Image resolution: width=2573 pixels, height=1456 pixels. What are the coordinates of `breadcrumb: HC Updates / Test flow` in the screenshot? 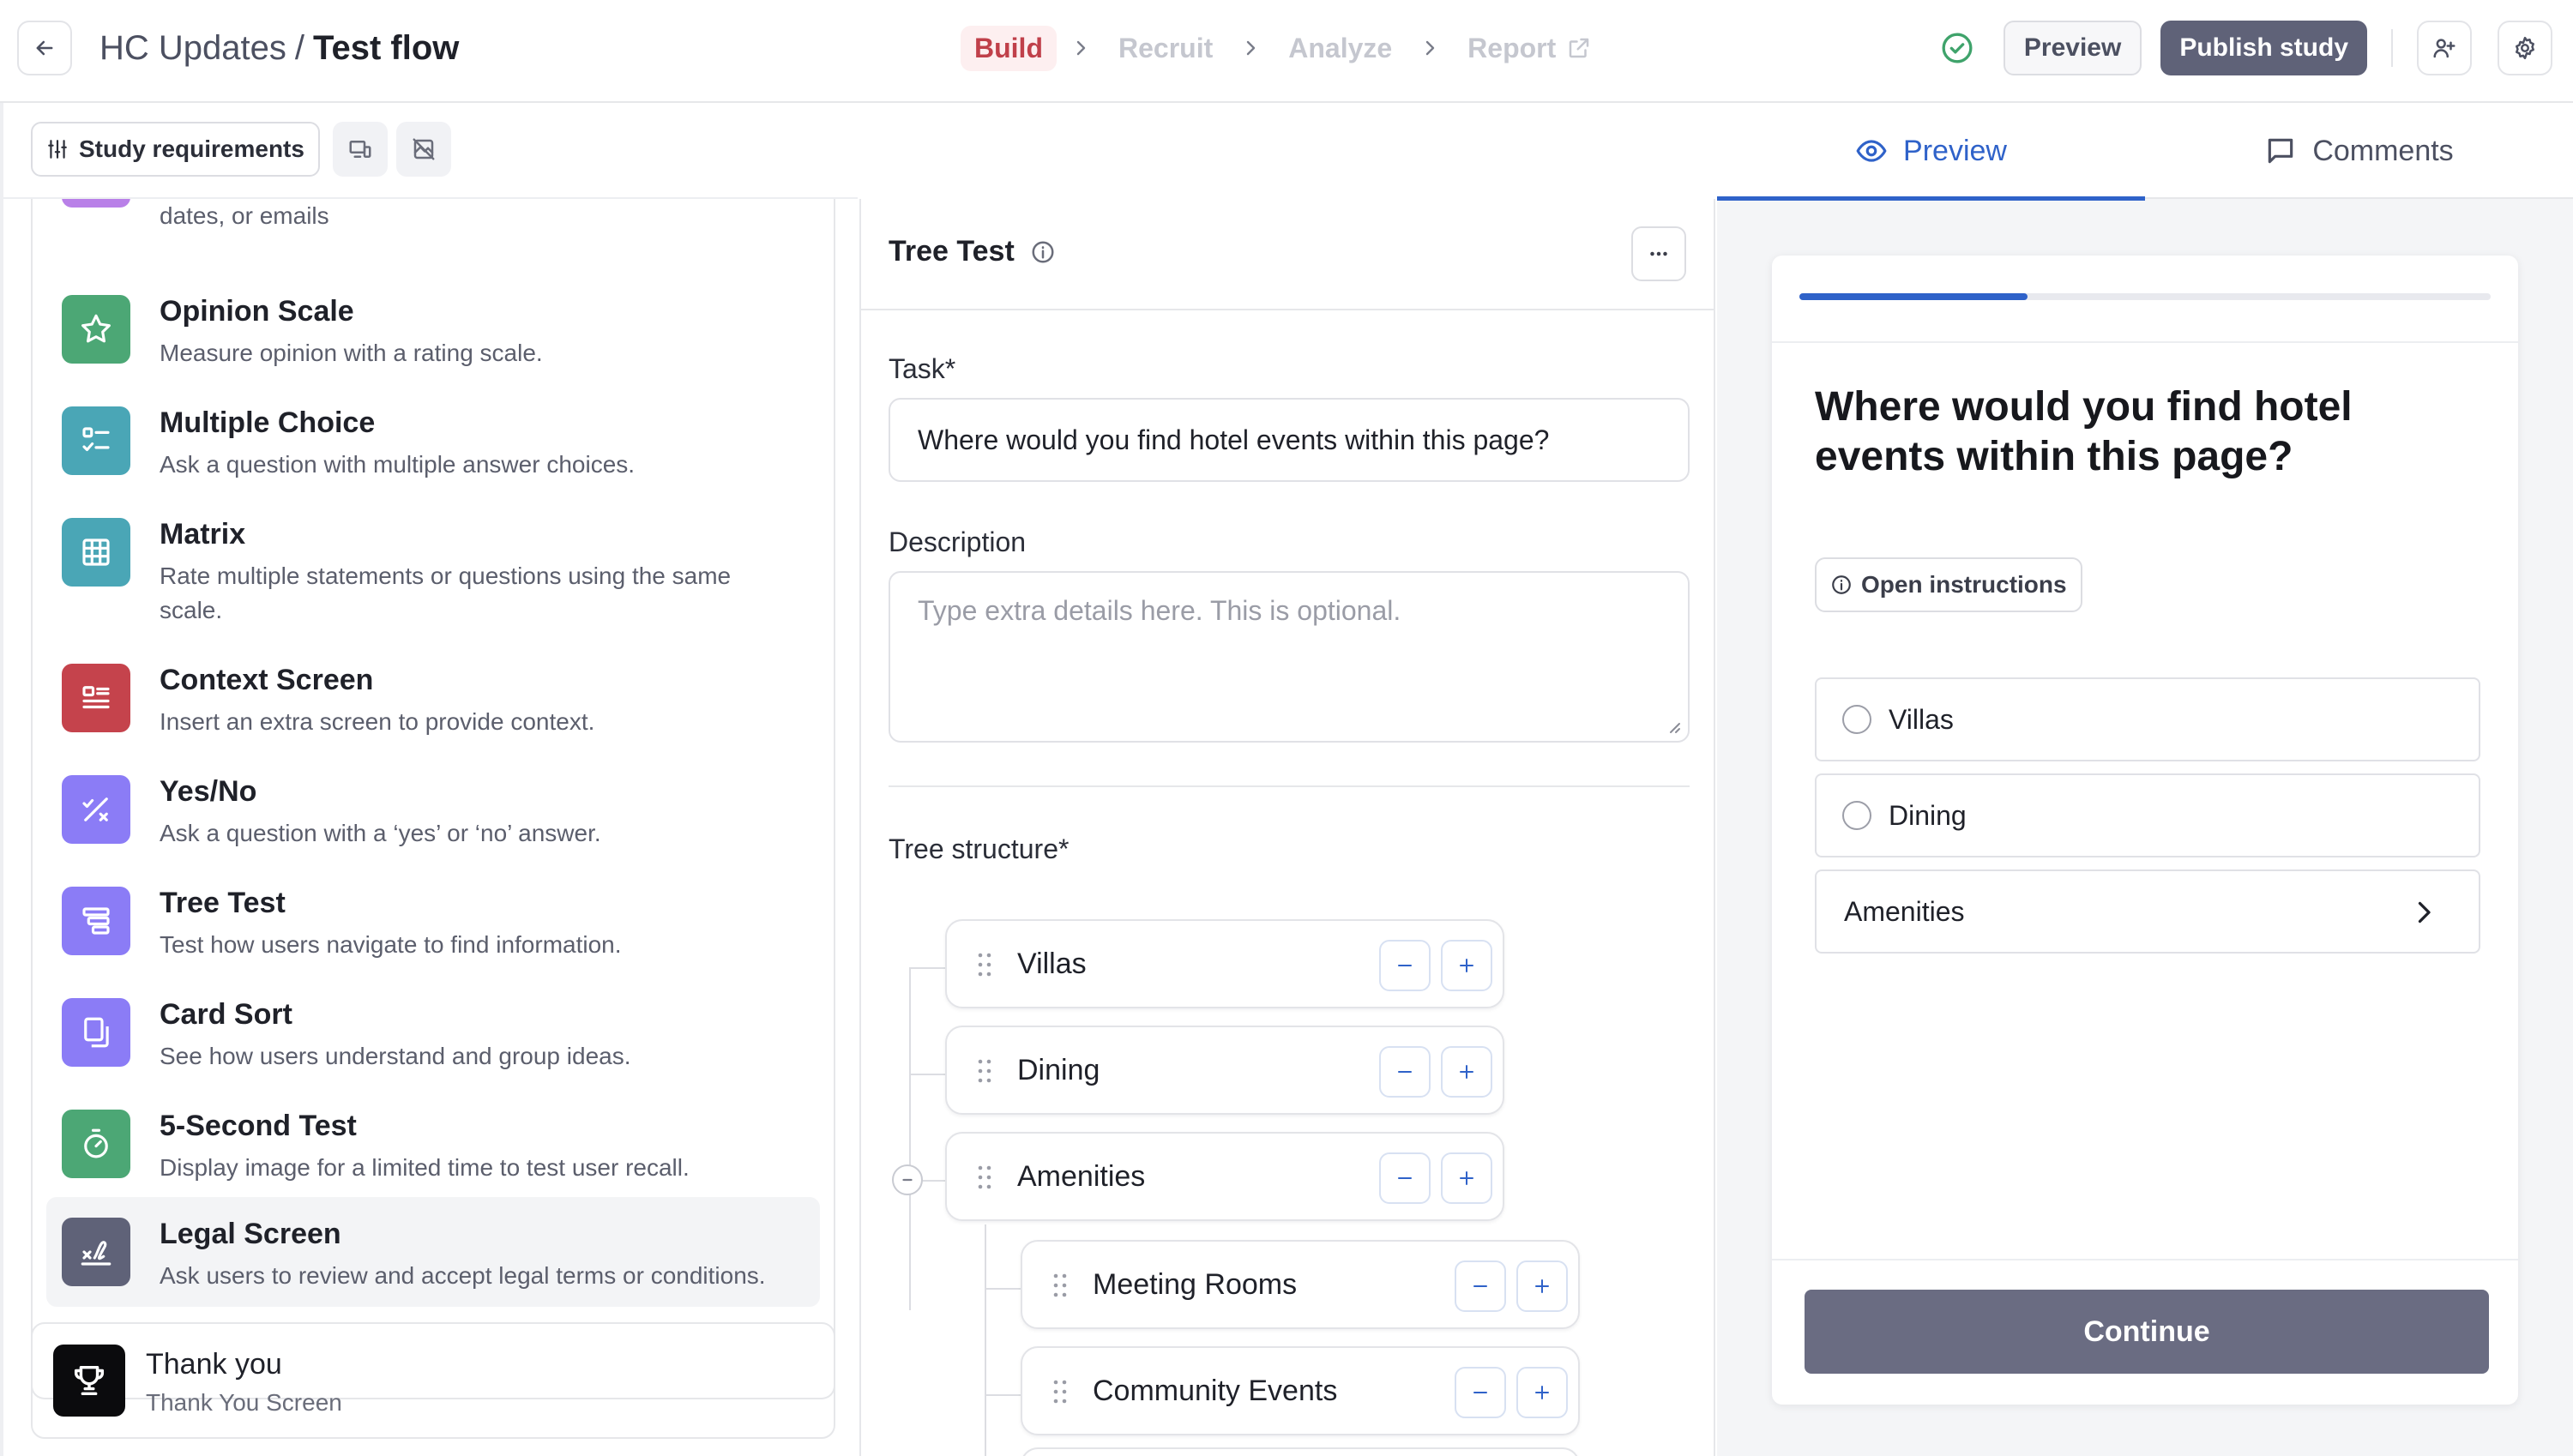 It's located at (279, 48).